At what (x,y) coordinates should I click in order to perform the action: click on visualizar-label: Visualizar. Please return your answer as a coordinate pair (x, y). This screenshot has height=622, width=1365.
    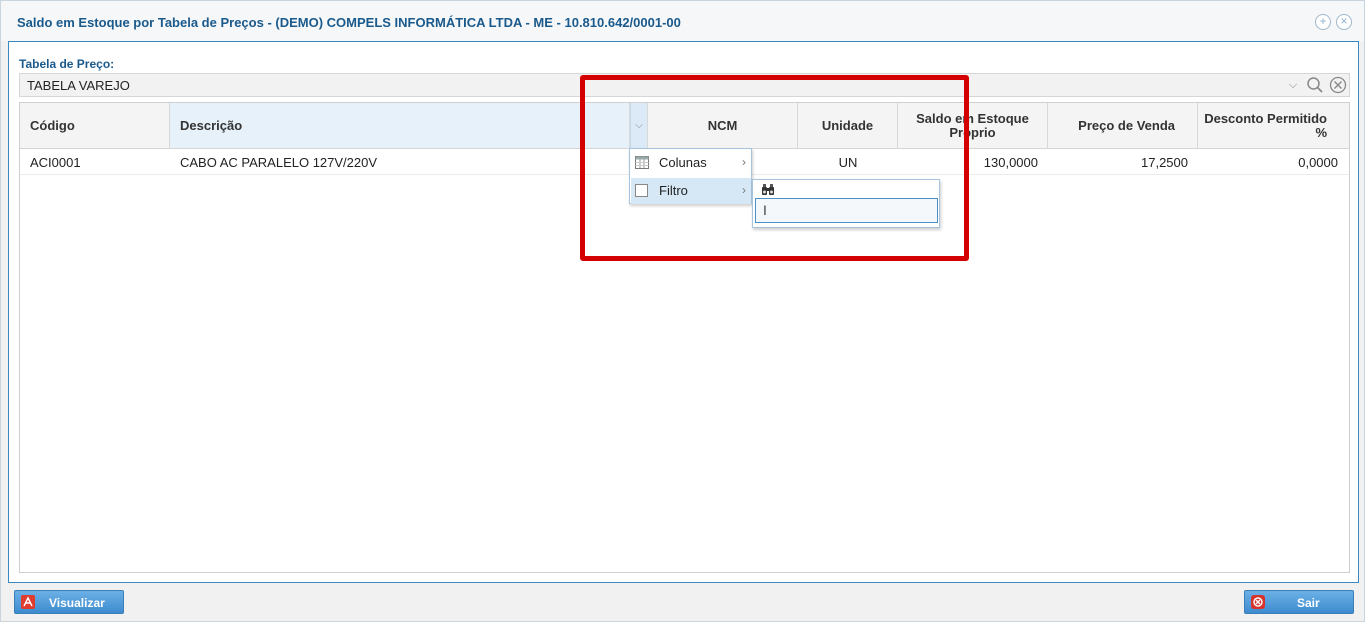
    Looking at the image, I should click on (77, 603).